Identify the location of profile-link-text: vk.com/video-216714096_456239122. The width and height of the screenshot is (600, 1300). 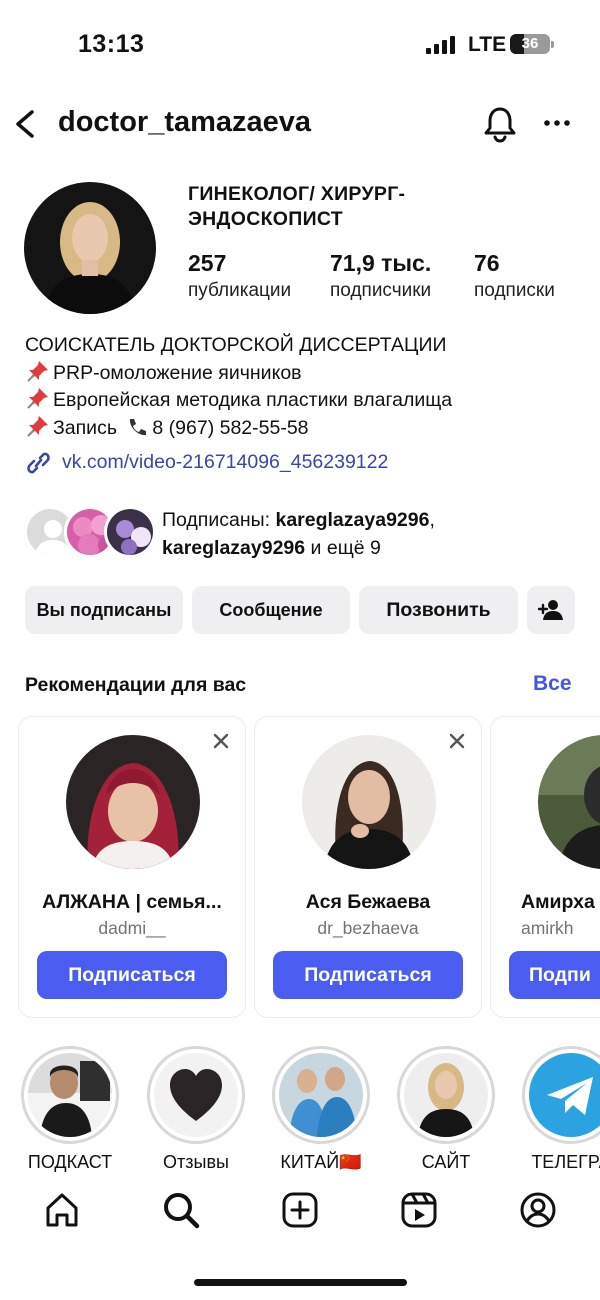
(225, 462).